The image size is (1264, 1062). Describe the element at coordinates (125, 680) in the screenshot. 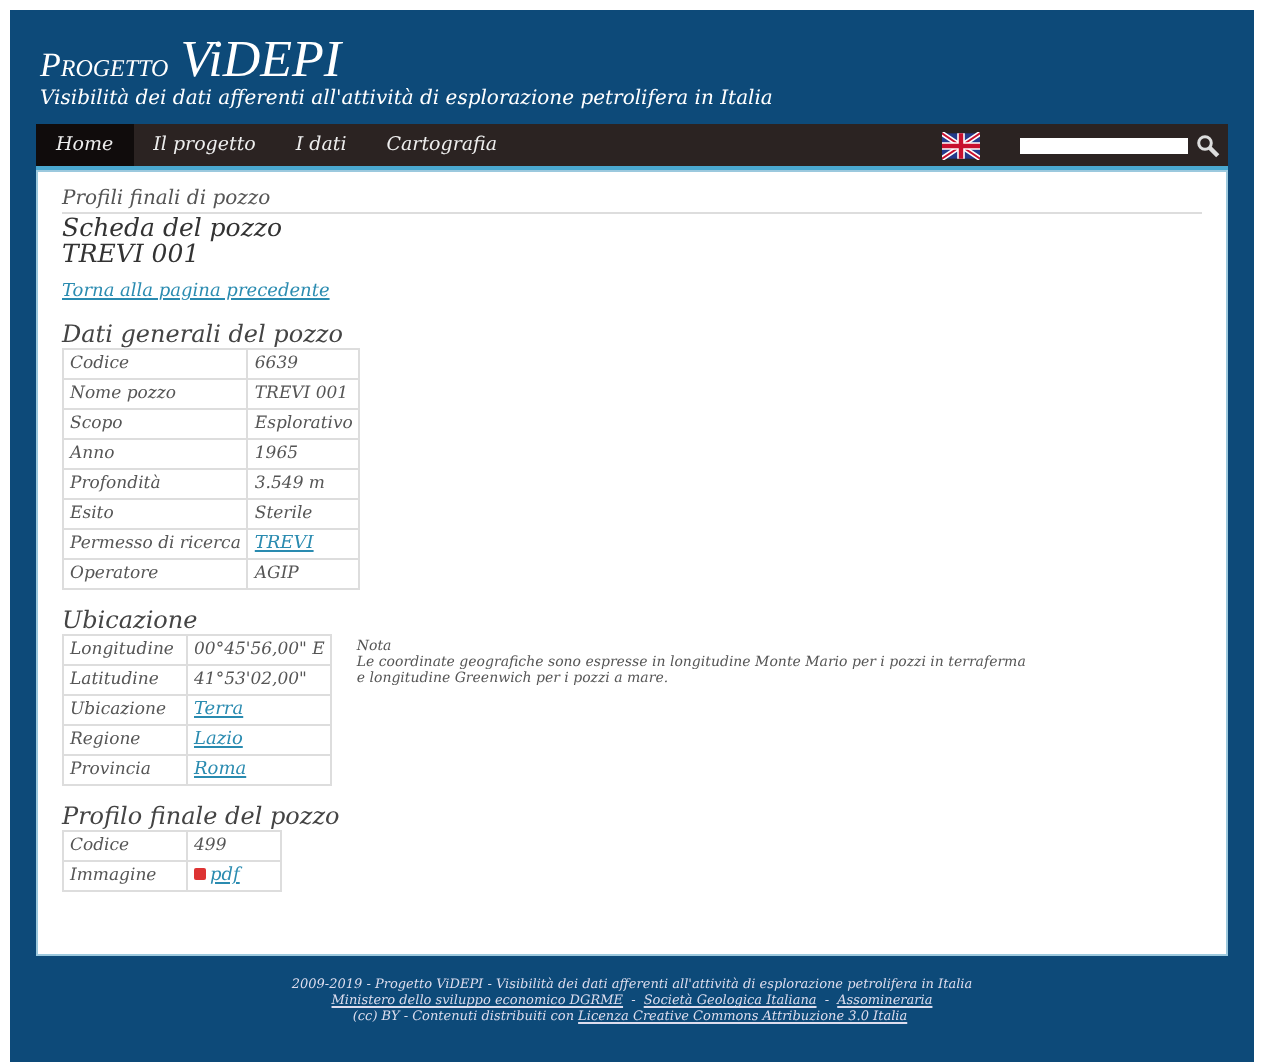

I see `table-cell: Latitudine` at that location.